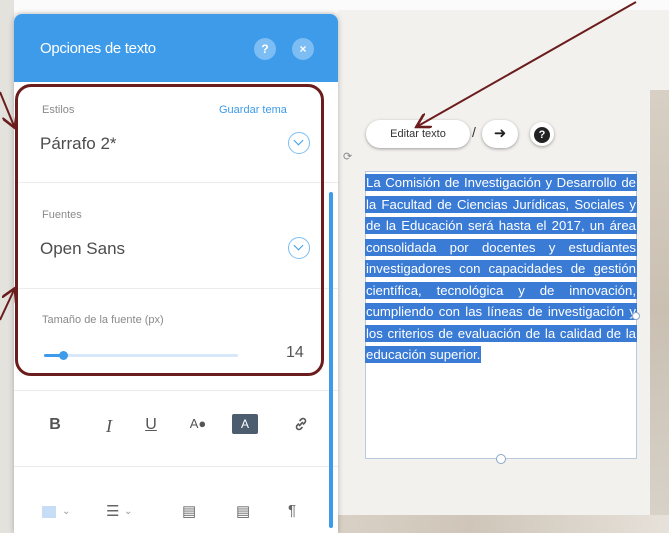 The image size is (669, 533). What do you see at coordinates (7, 108) in the screenshot?
I see `arrow-to-styles` at bounding box center [7, 108].